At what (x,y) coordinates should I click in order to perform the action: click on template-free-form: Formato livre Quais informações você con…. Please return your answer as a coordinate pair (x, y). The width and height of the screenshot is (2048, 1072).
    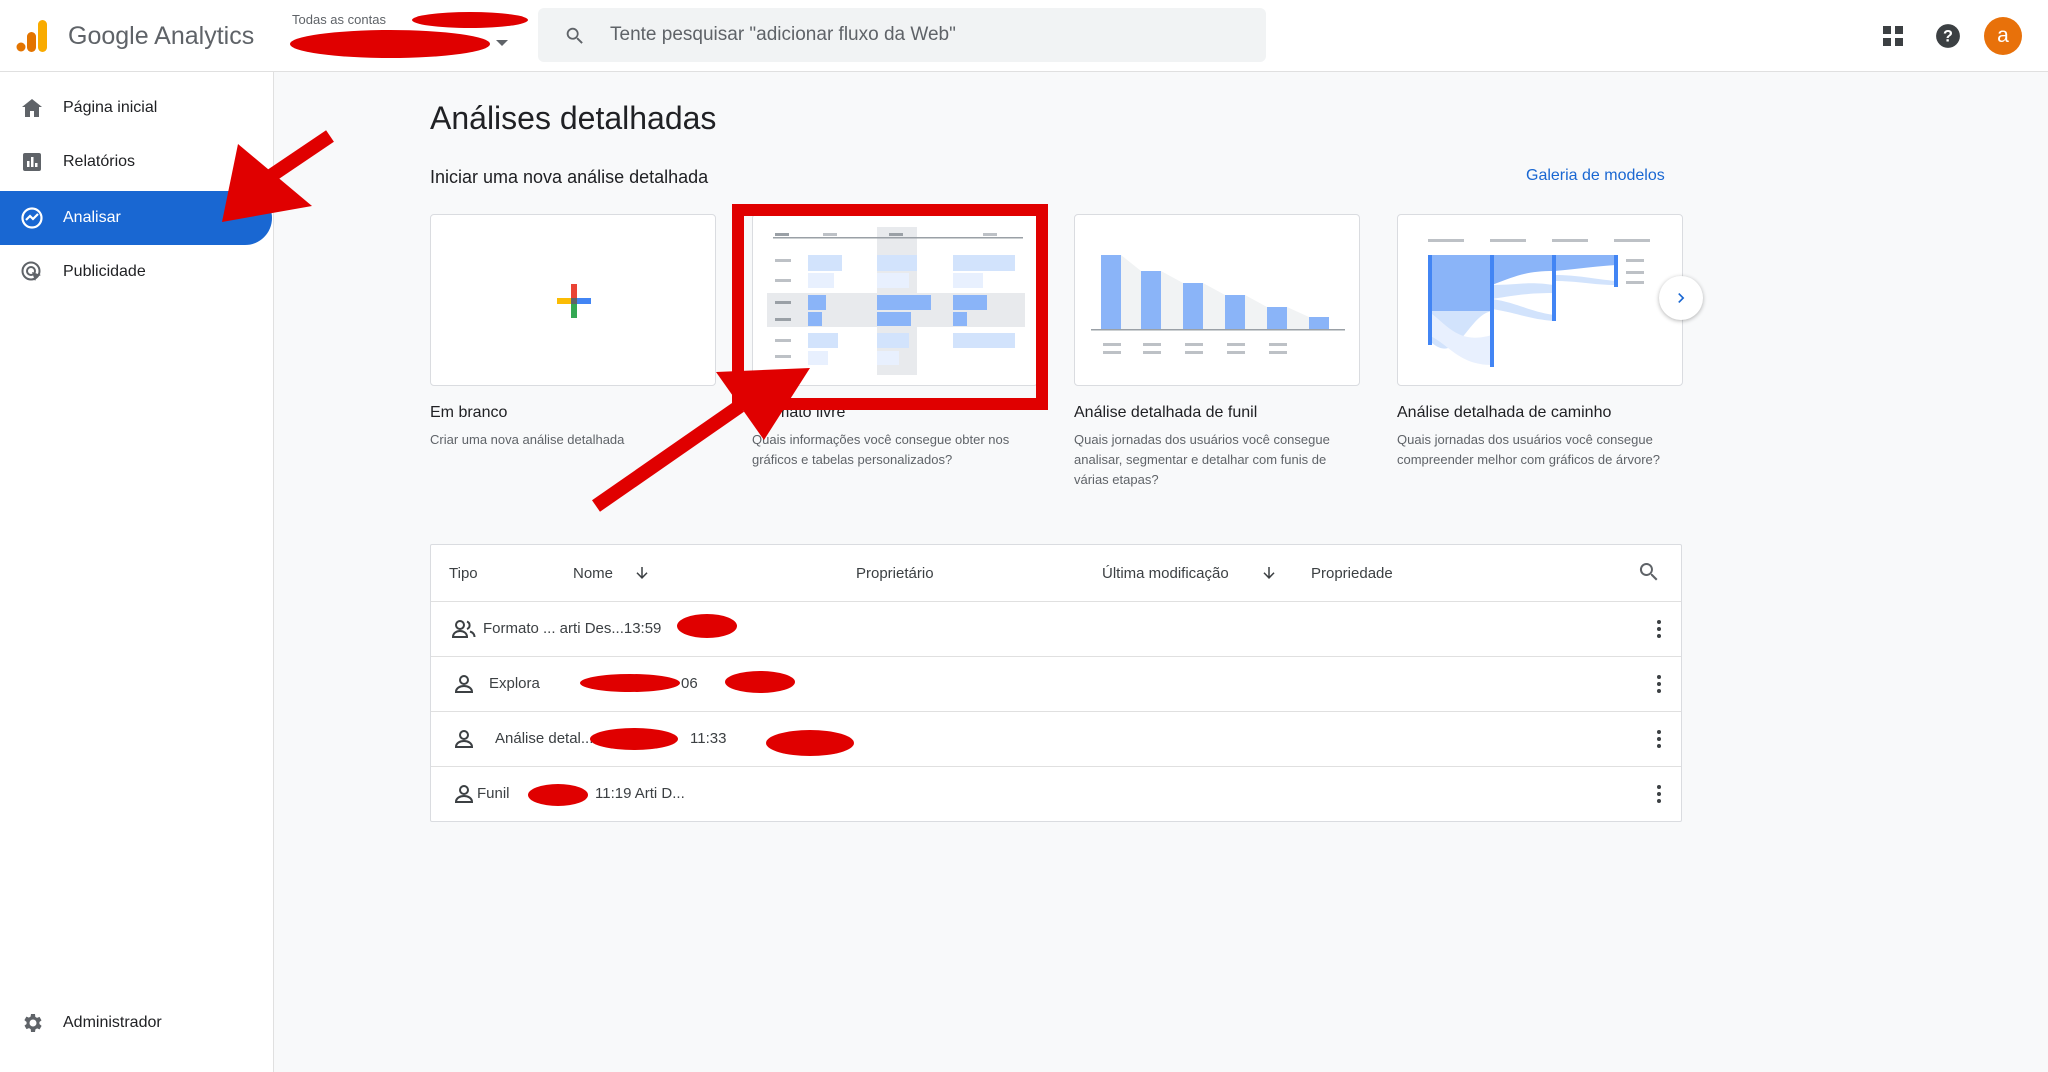
    Looking at the image, I should click on (895, 342).